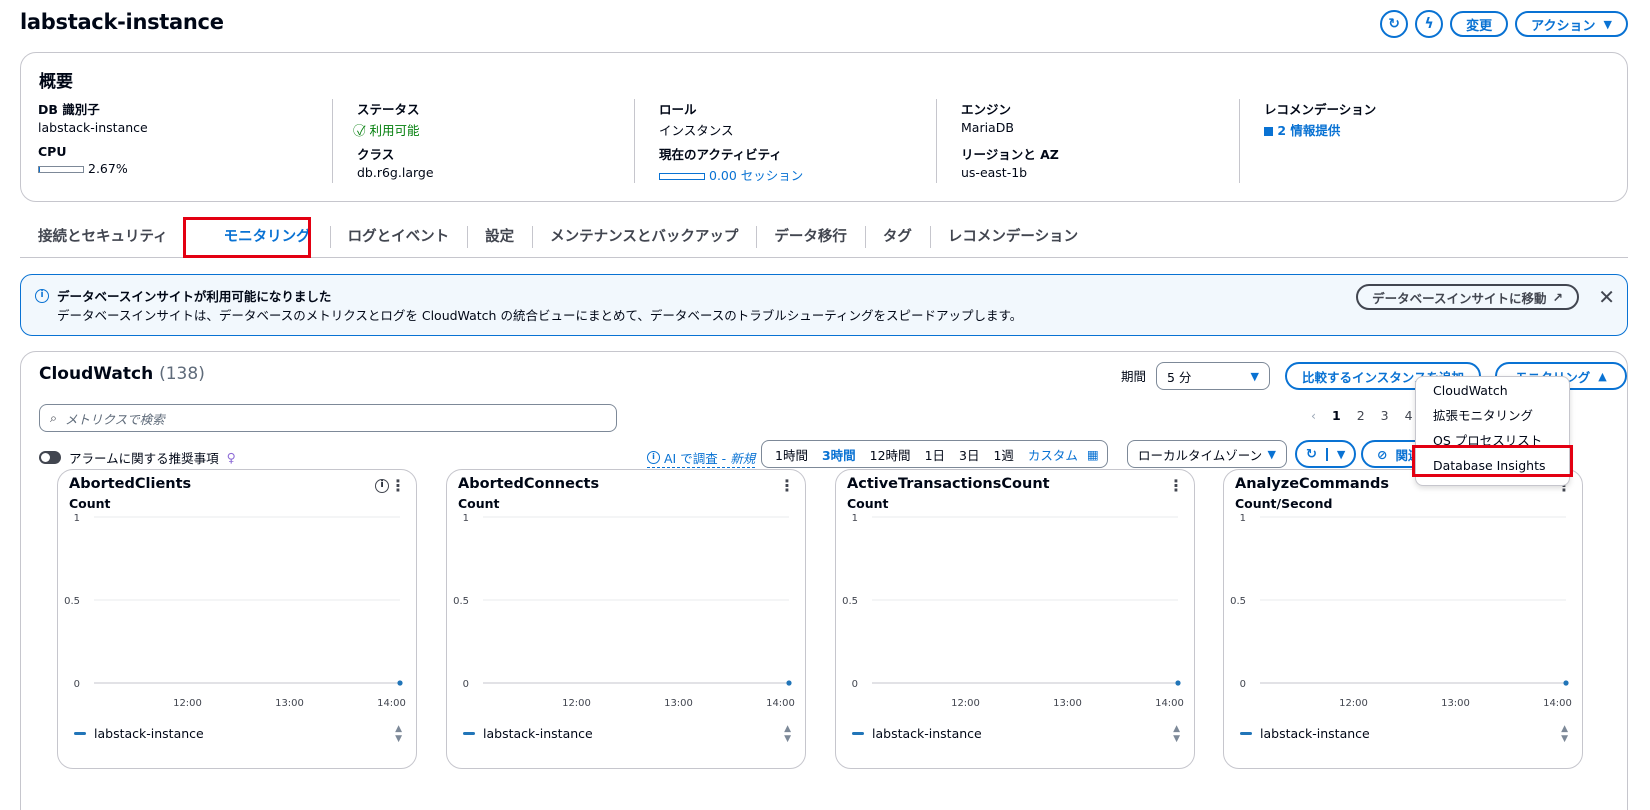 The image size is (1650, 810). What do you see at coordinates (890, 454) in the screenshot?
I see `range-12h: 12時間` at bounding box center [890, 454].